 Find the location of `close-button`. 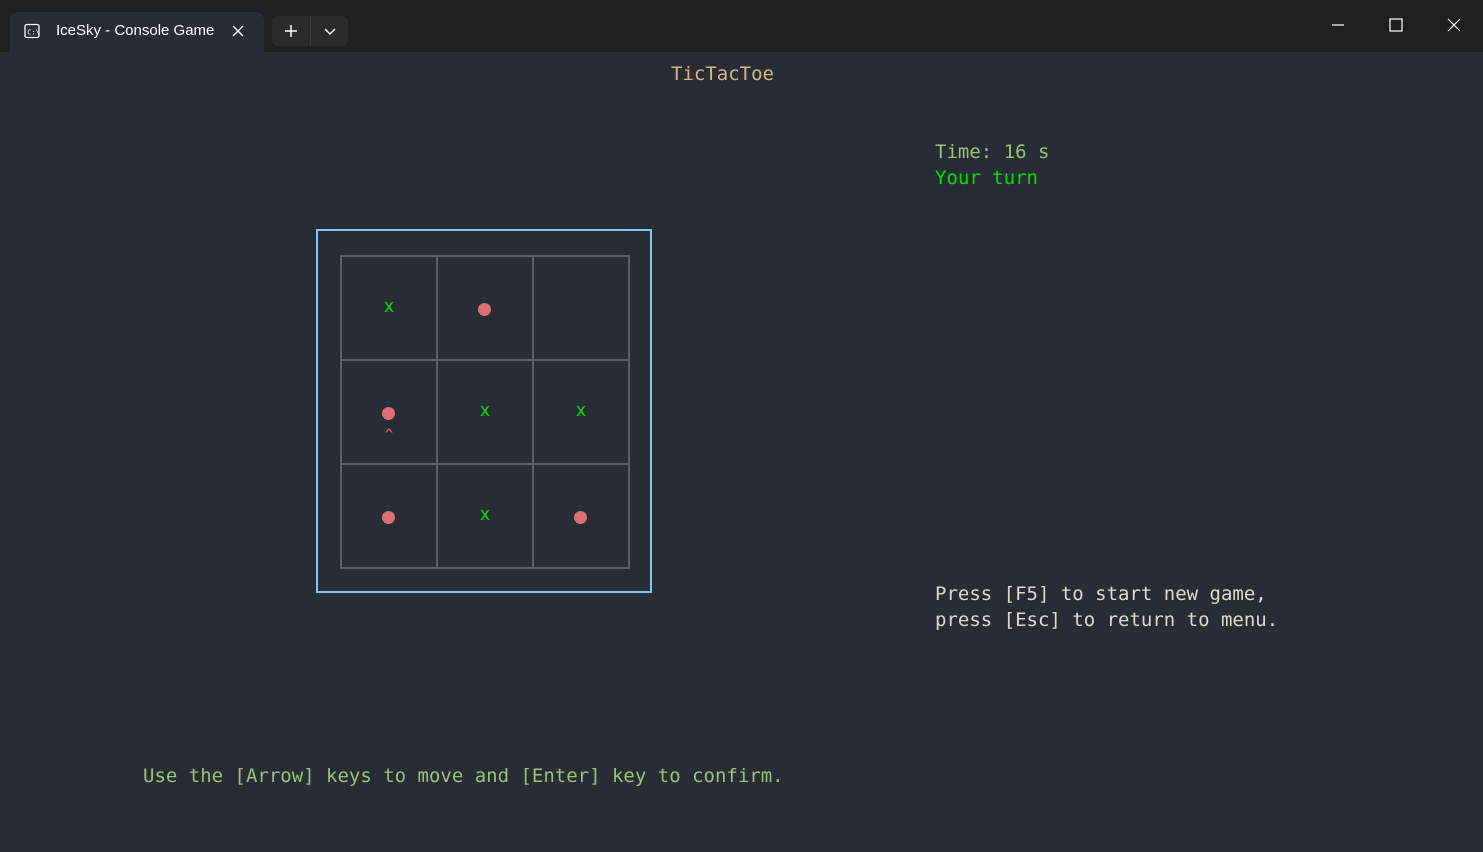

close-button is located at coordinates (1454, 25).